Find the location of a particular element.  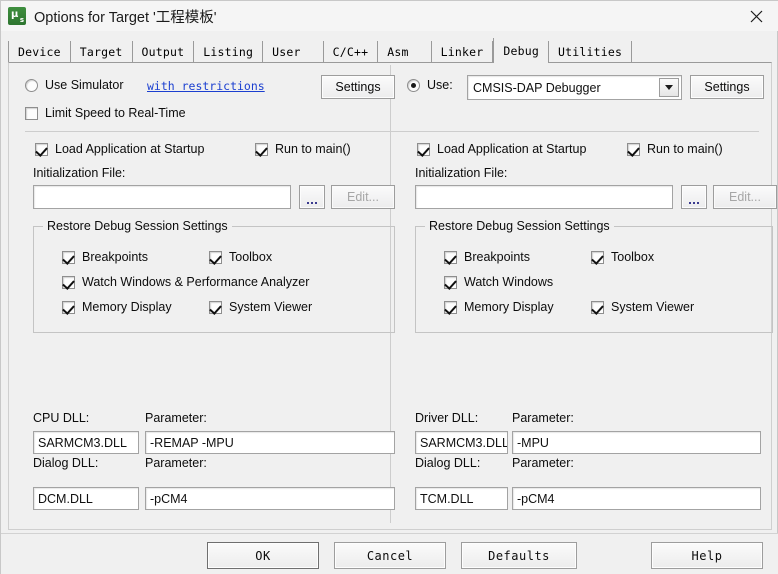

chevron-down-icon is located at coordinates (669, 87).